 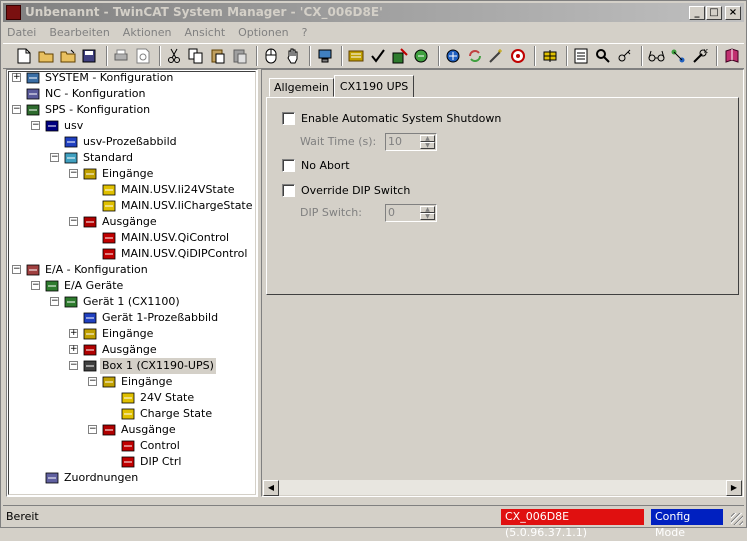 What do you see at coordinates (453, 56) in the screenshot?
I see `scan-devices-icon` at bounding box center [453, 56].